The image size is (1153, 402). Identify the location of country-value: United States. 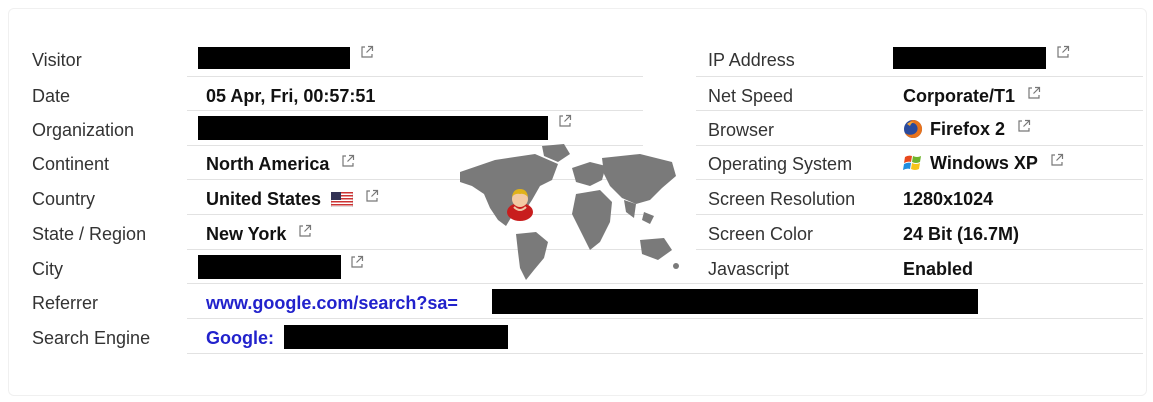
(292, 199).